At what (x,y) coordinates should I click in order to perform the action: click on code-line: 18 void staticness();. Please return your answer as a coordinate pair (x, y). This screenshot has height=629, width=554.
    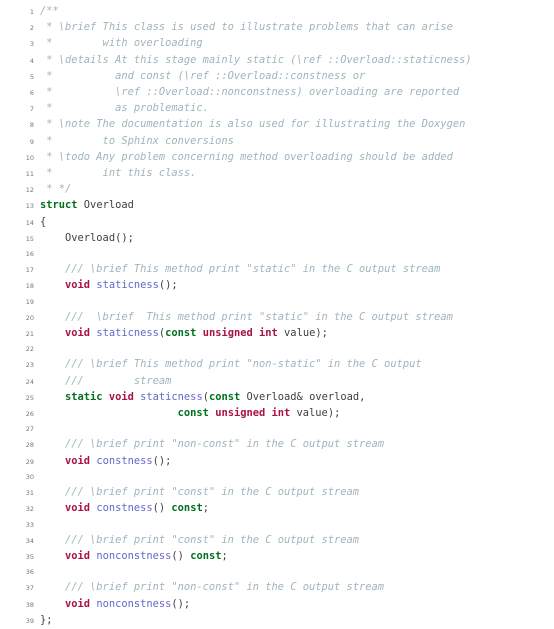
    Looking at the image, I should click on (277, 286).